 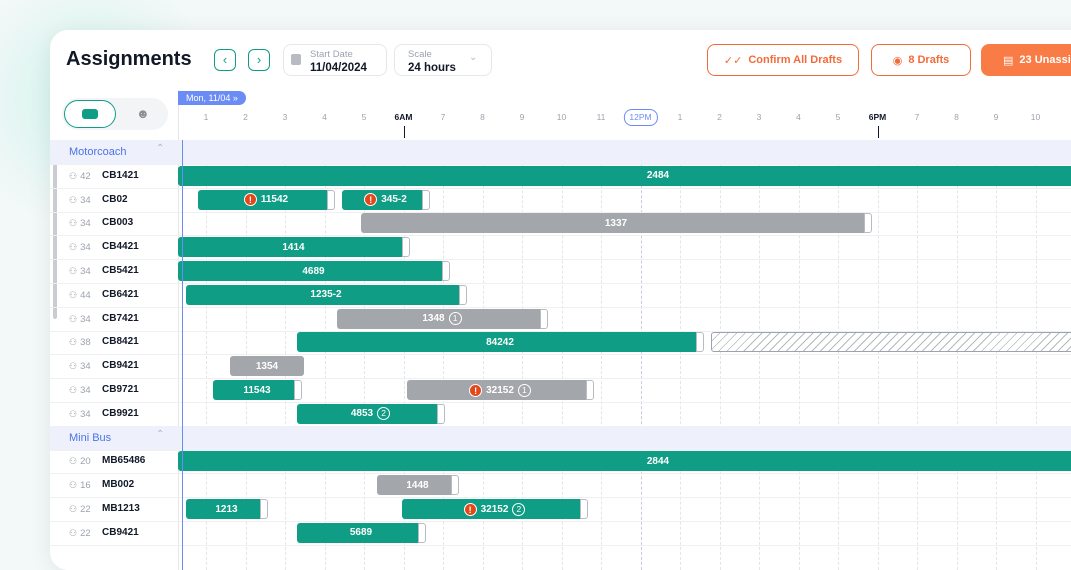 I want to click on trip-bar: 2844, so click(x=624, y=461).